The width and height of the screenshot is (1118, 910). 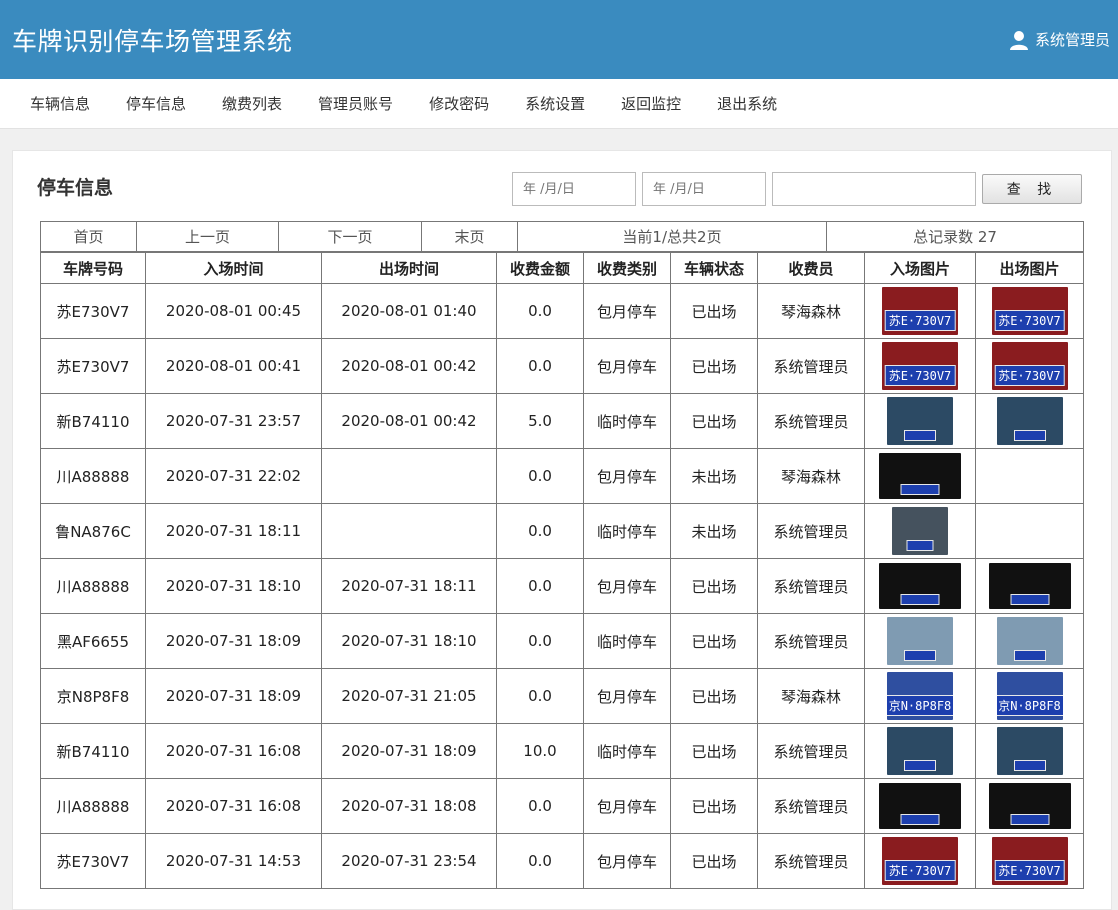 I want to click on nav-item-password: 修改密码, so click(x=459, y=103).